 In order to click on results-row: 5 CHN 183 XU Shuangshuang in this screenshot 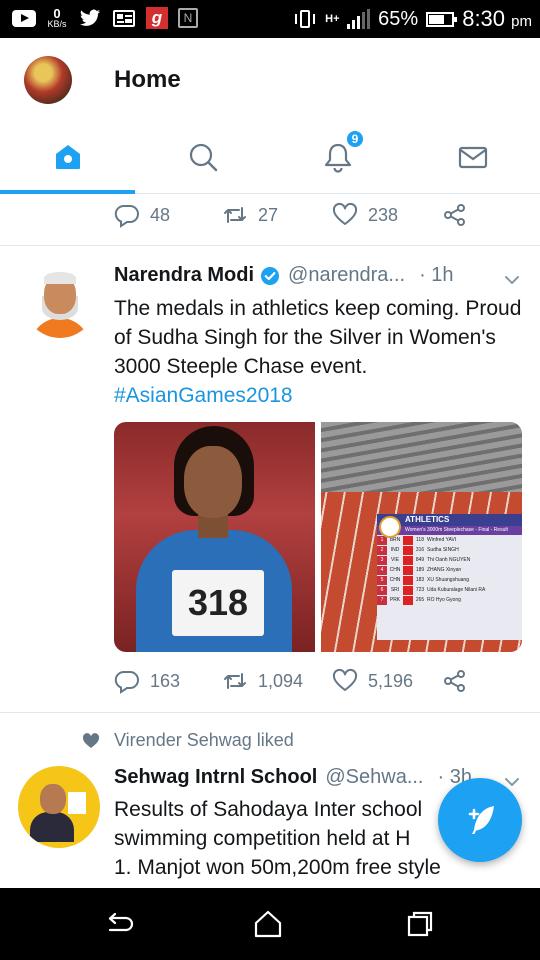, I will do `click(449, 580)`.